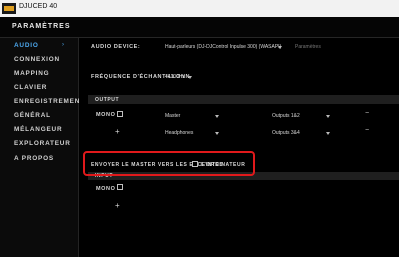 Image resolution: width=399 pixels, height=257 pixels. What do you see at coordinates (9, 8) in the screenshot?
I see `app-logo-icon` at bounding box center [9, 8].